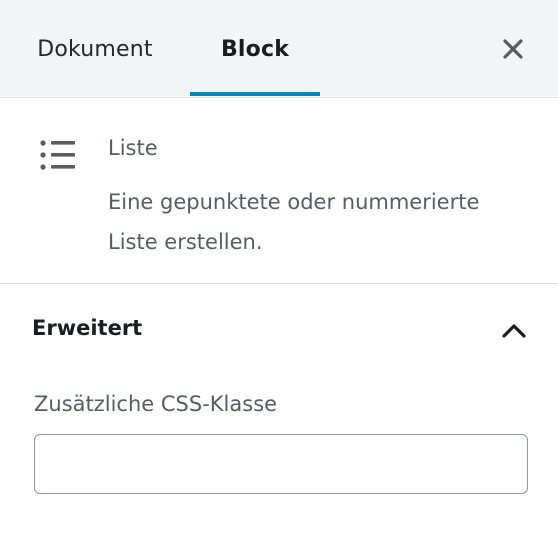 Image resolution: width=558 pixels, height=544 pixels. What do you see at coordinates (156, 404) in the screenshot?
I see `css-class-label: Zusätzliche CSS-Klasse` at bounding box center [156, 404].